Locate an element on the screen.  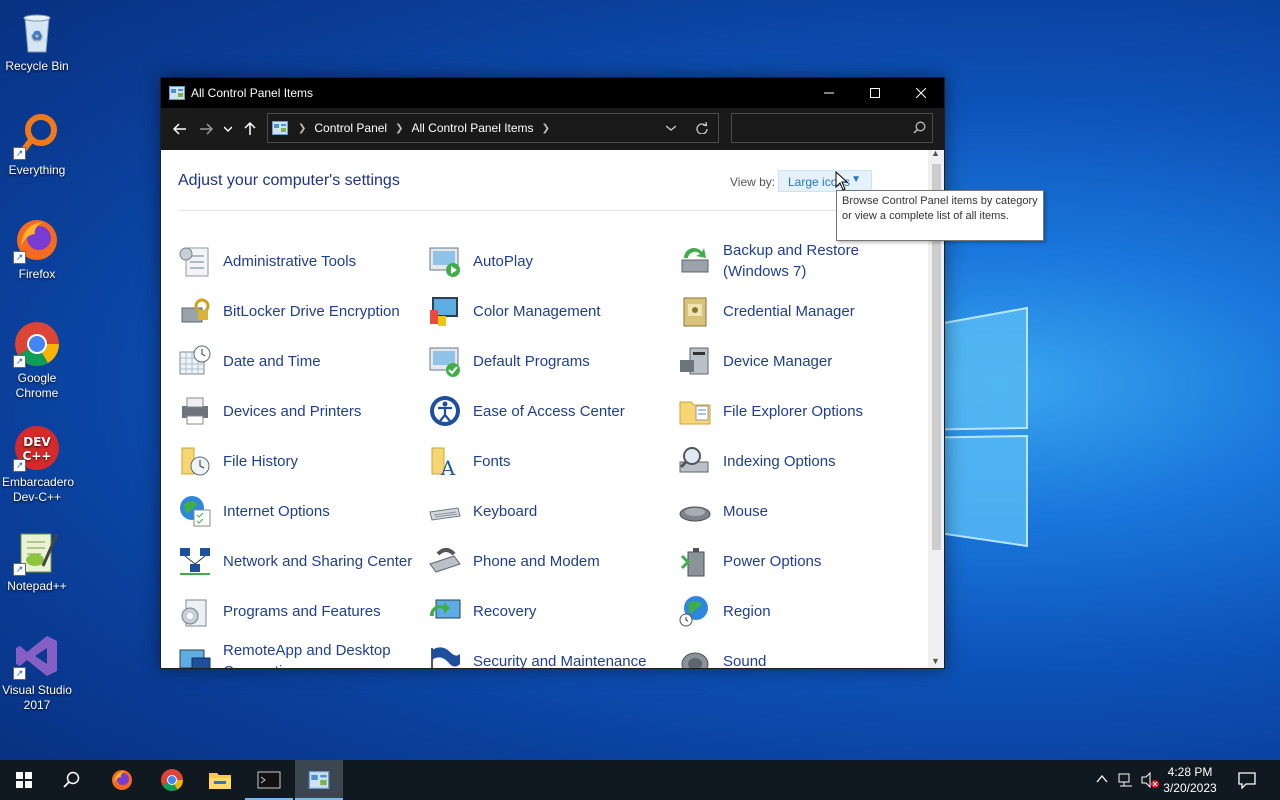
refresh-button is located at coordinates (702, 128).